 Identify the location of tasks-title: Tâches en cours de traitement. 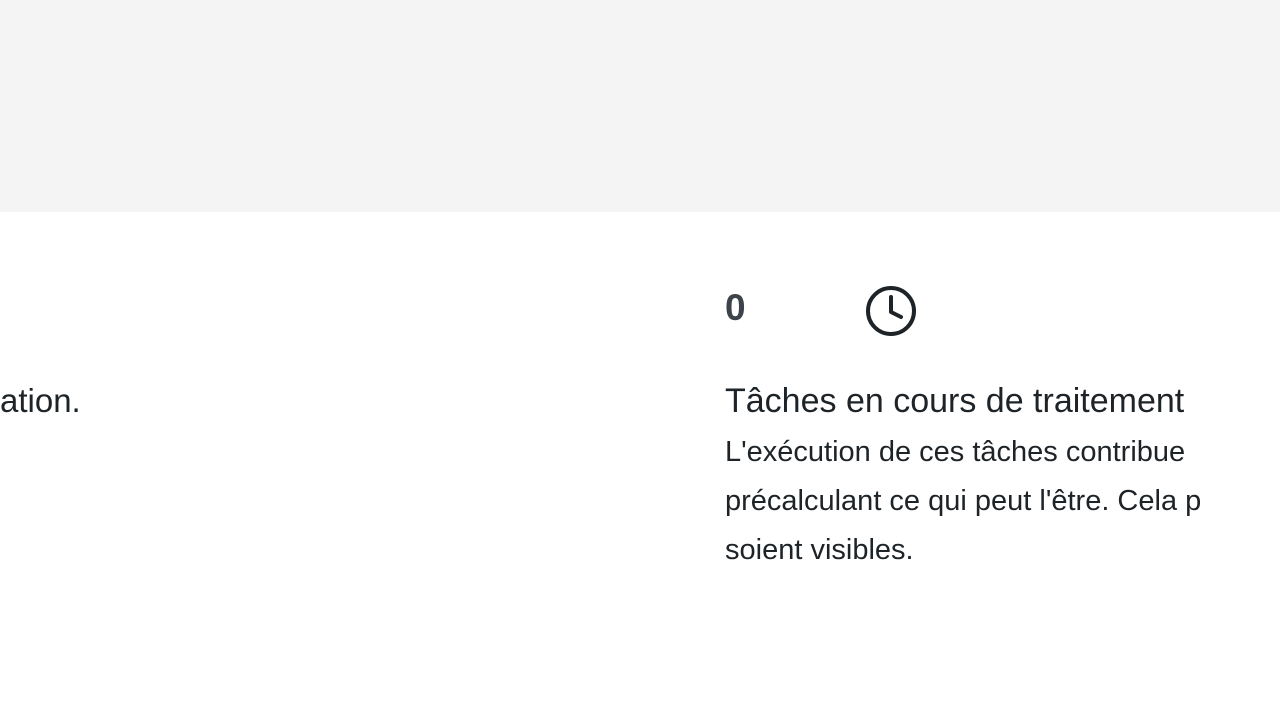
(955, 401).